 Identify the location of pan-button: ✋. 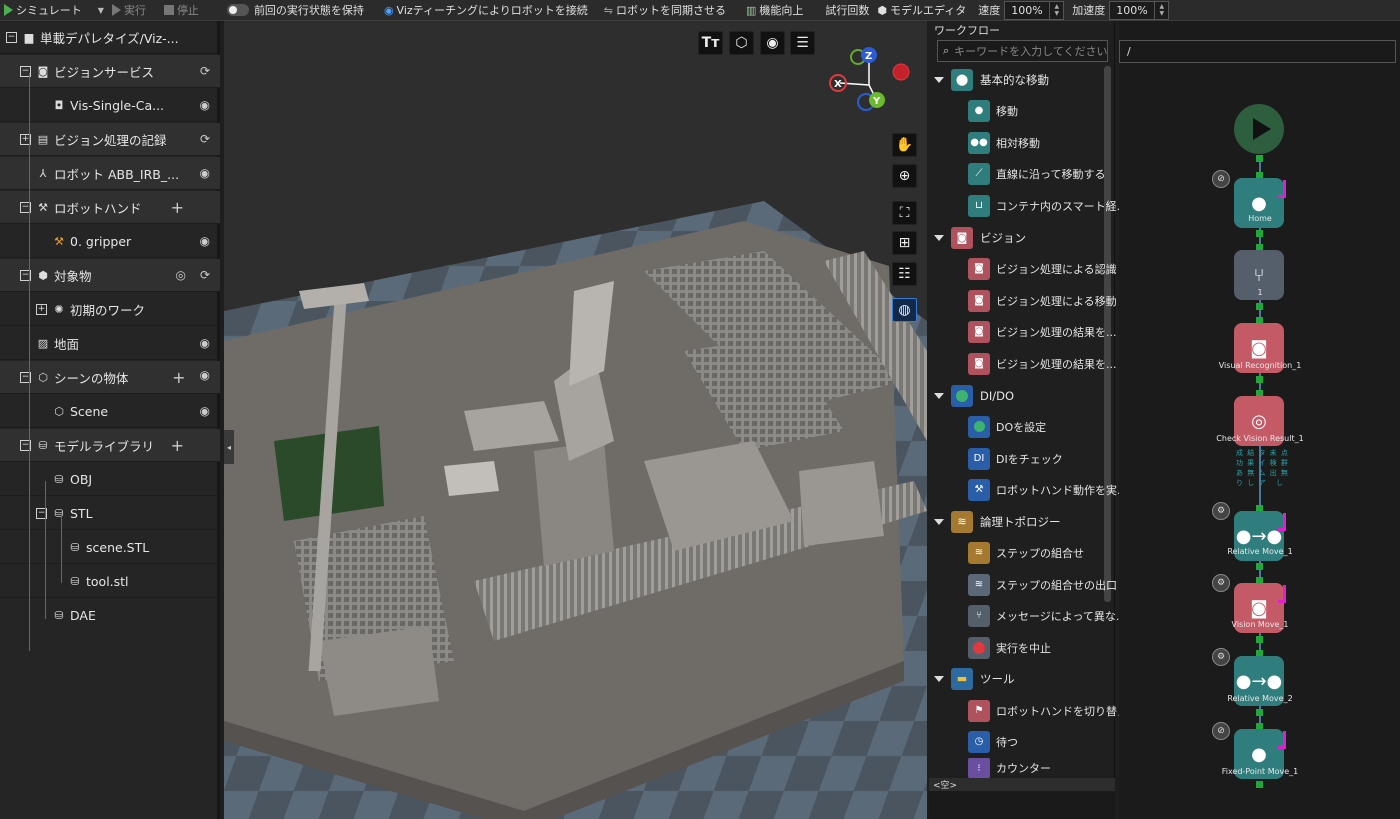
(904, 145).